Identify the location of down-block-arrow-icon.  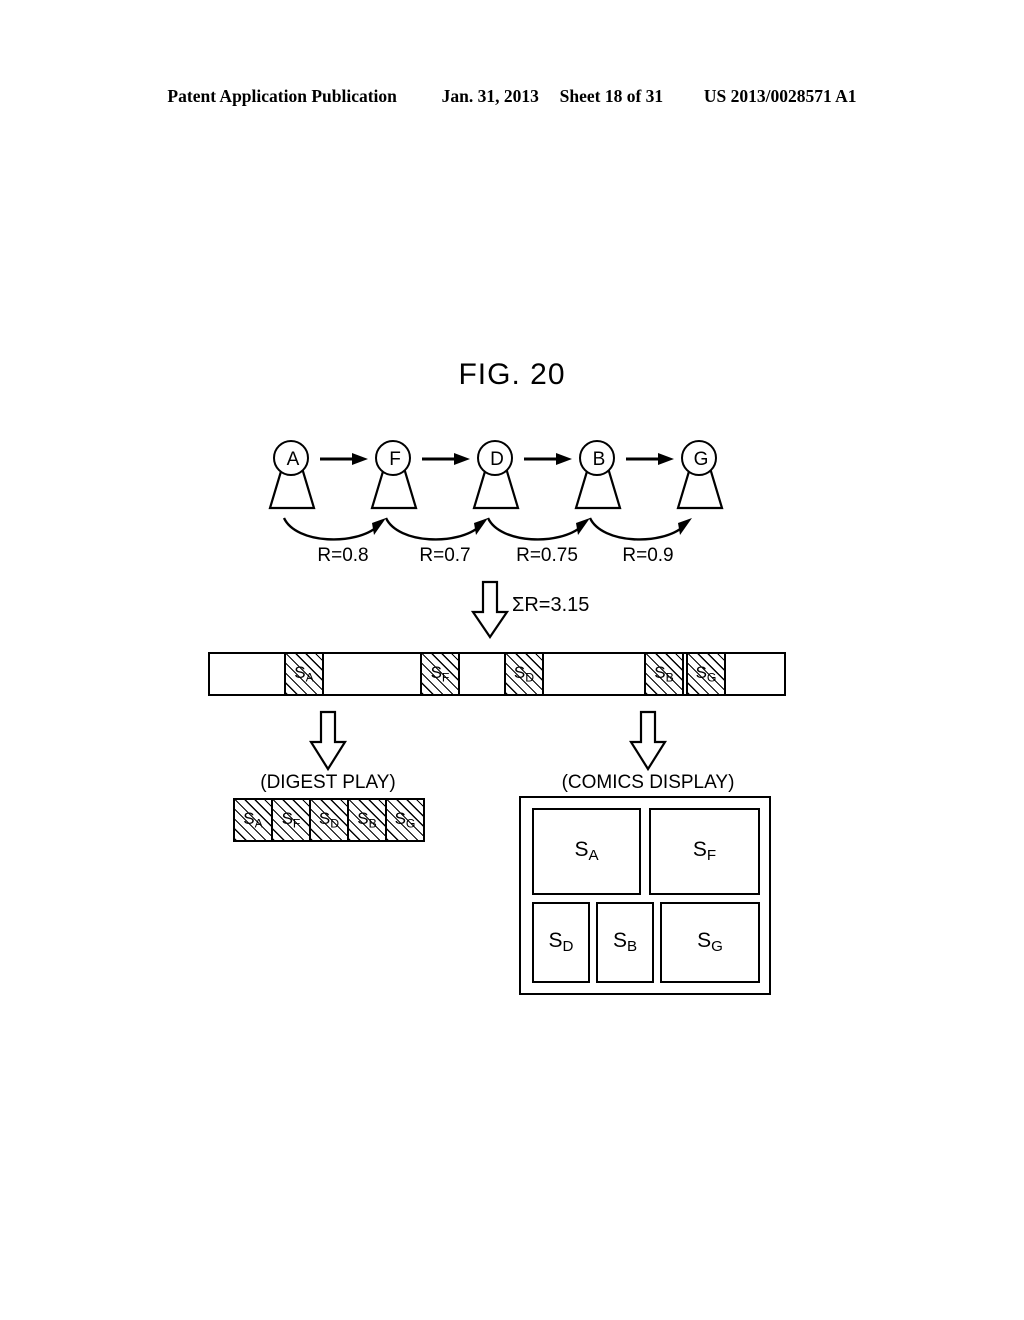
(490, 612).